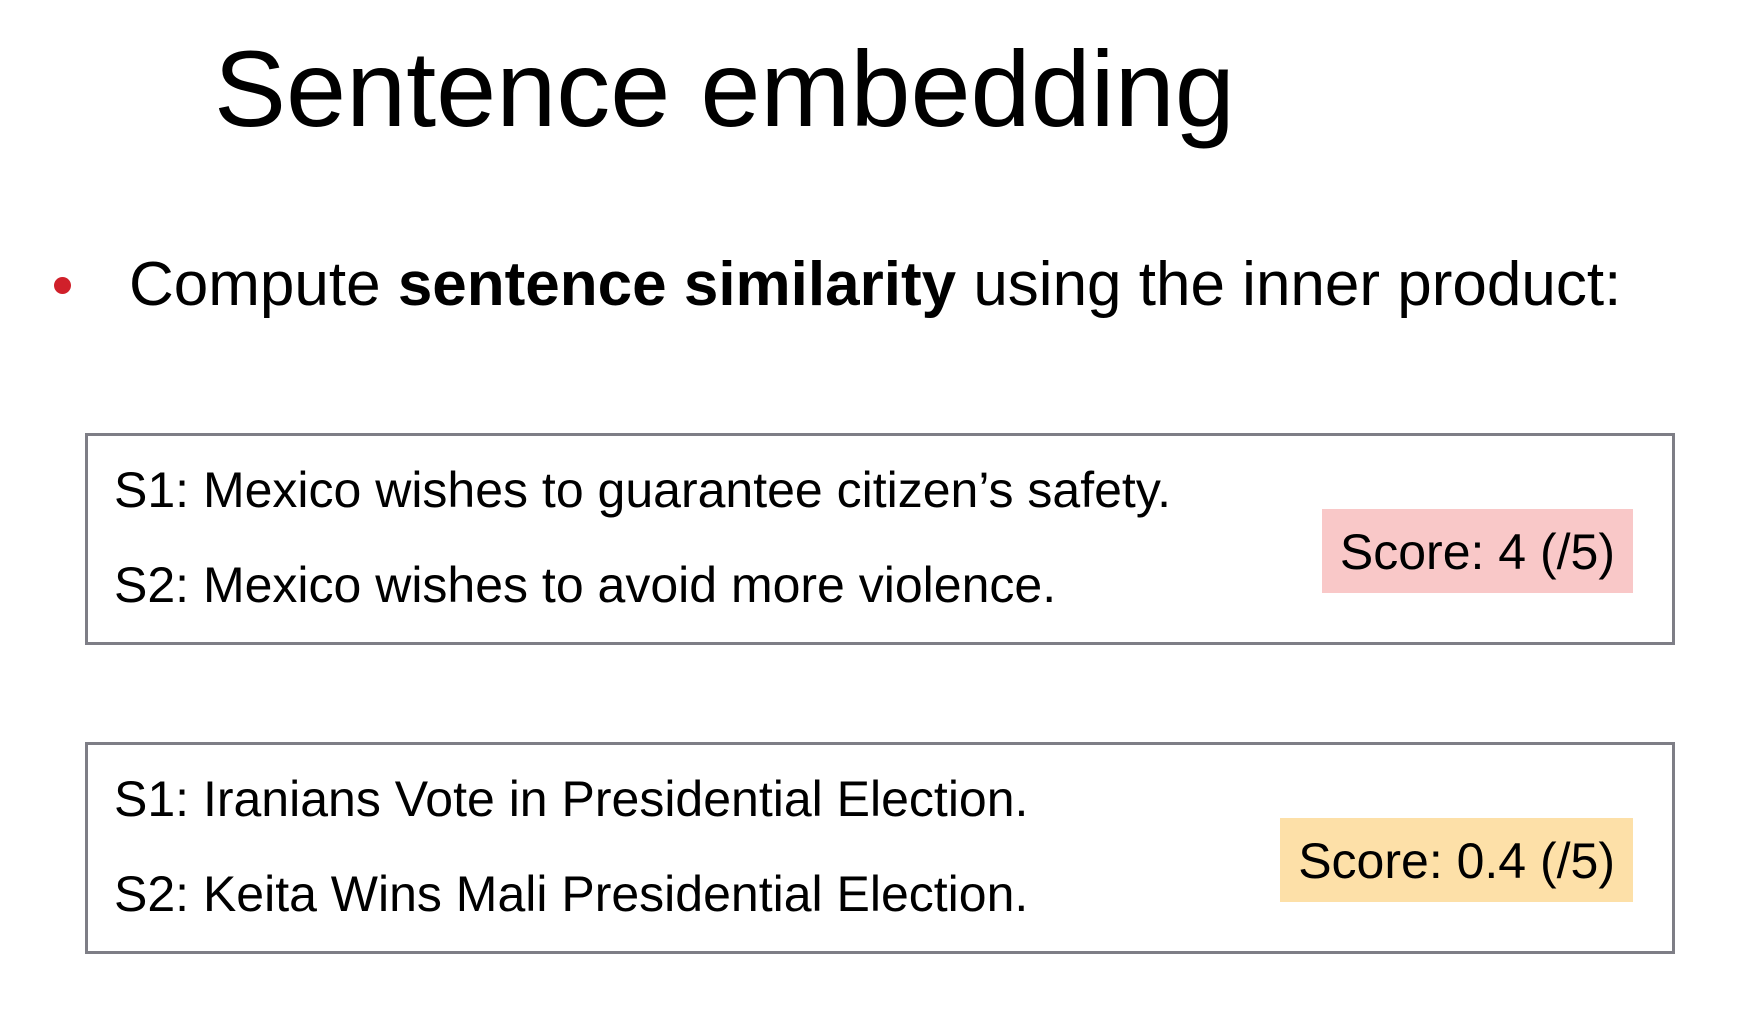 Image resolution: width=1744 pixels, height=1014 pixels. I want to click on bullet-dot-icon, so click(62, 285).